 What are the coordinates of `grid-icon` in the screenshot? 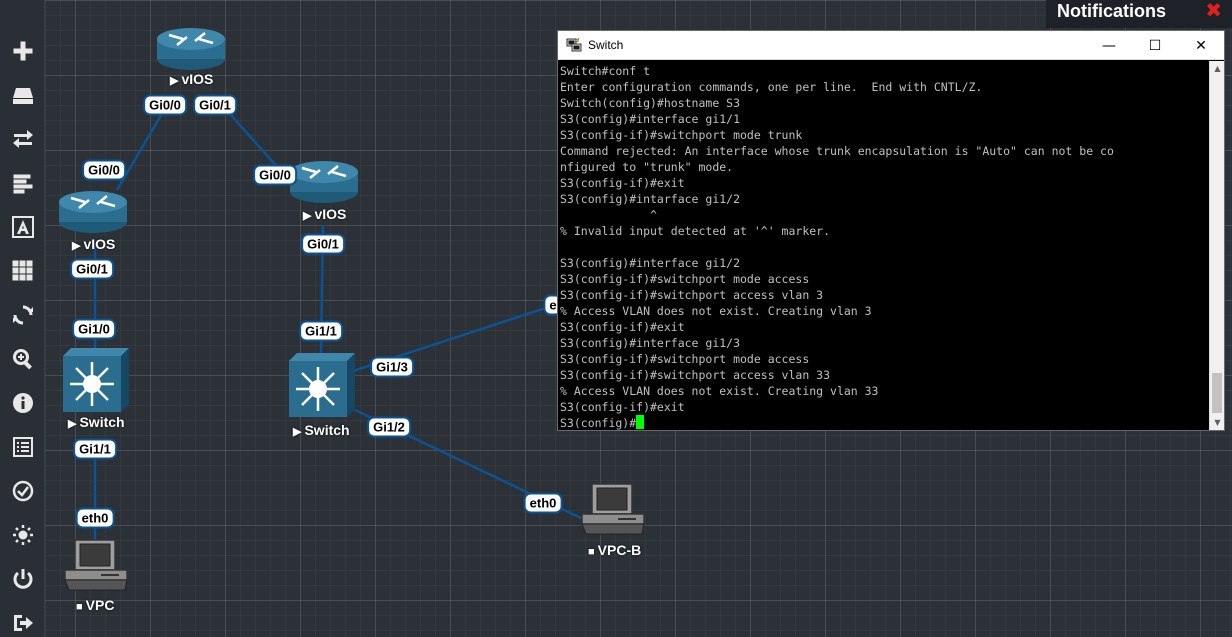 It's located at (22, 270).